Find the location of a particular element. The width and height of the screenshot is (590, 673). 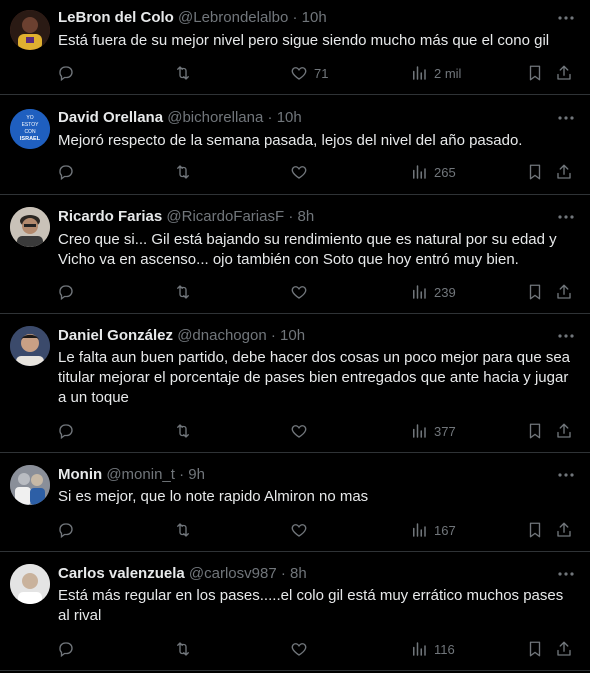

author-handle: @RicardoFariasF is located at coordinates (225, 216).